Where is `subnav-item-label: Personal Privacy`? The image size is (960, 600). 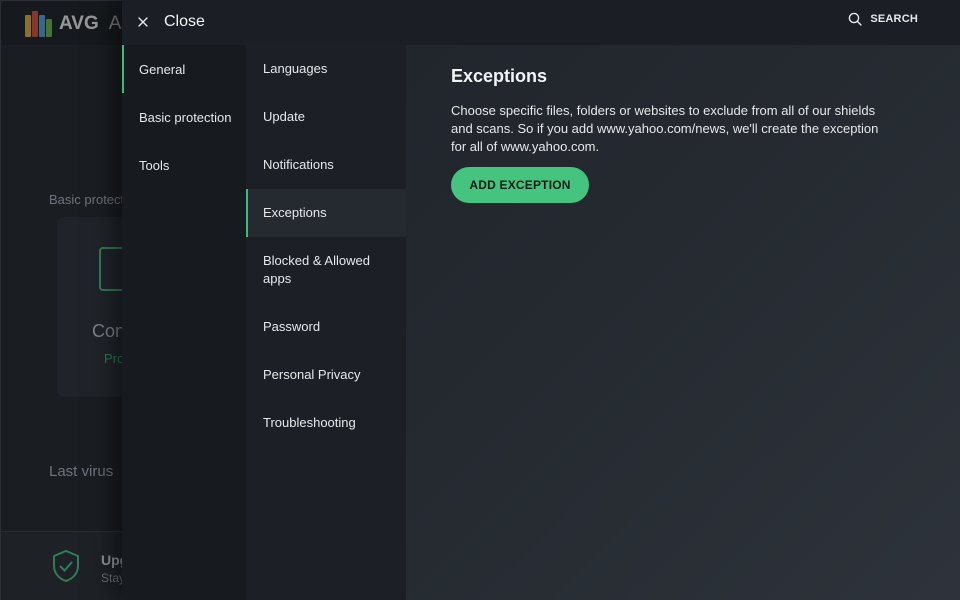
subnav-item-label: Personal Privacy is located at coordinates (312, 374).